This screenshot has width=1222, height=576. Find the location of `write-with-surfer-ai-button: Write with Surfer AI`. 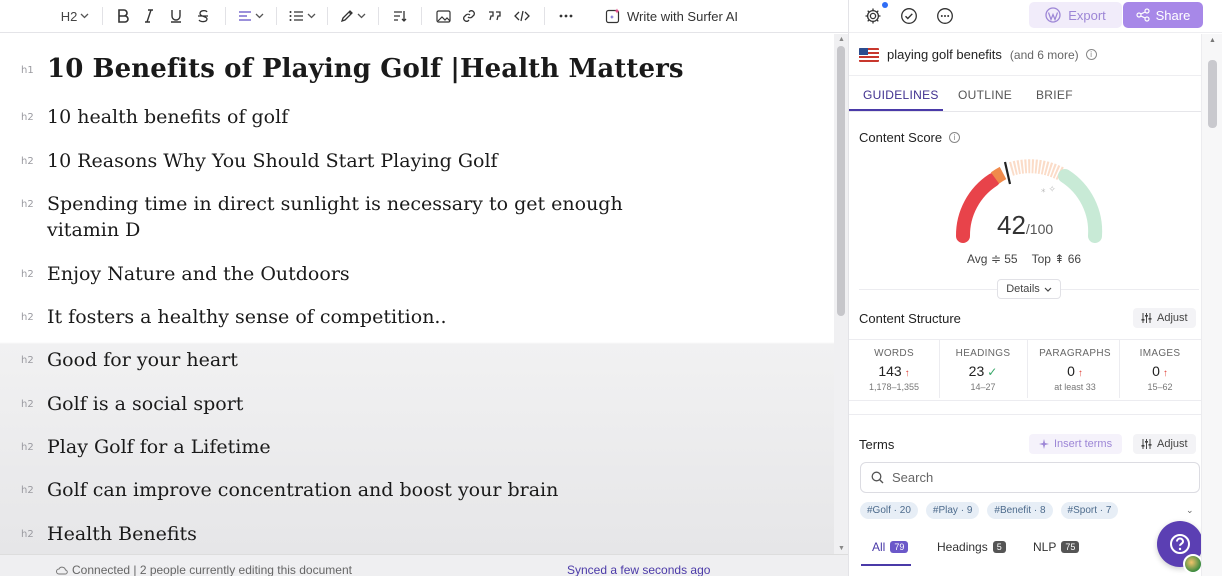

write-with-surfer-ai-button: Write with Surfer AI is located at coordinates (671, 16).